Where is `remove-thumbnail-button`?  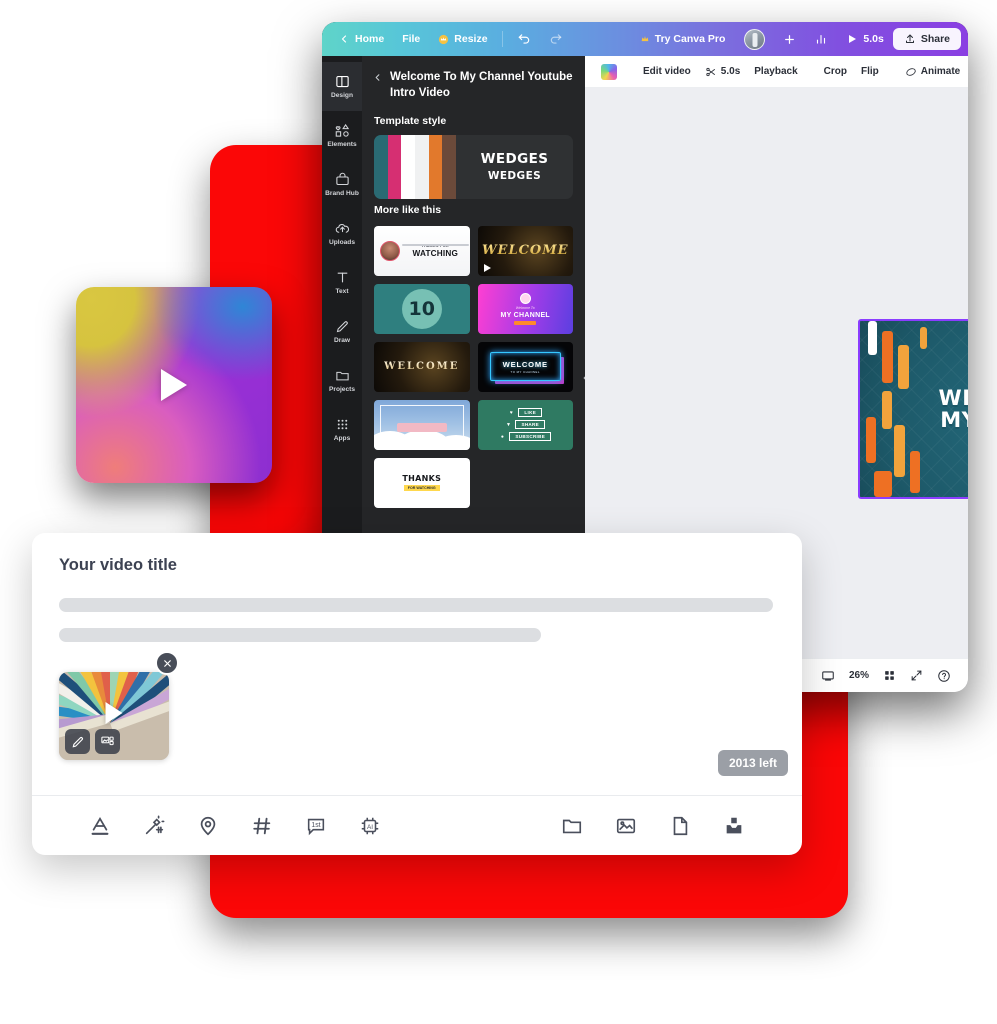
remove-thumbnail-button is located at coordinates (167, 663).